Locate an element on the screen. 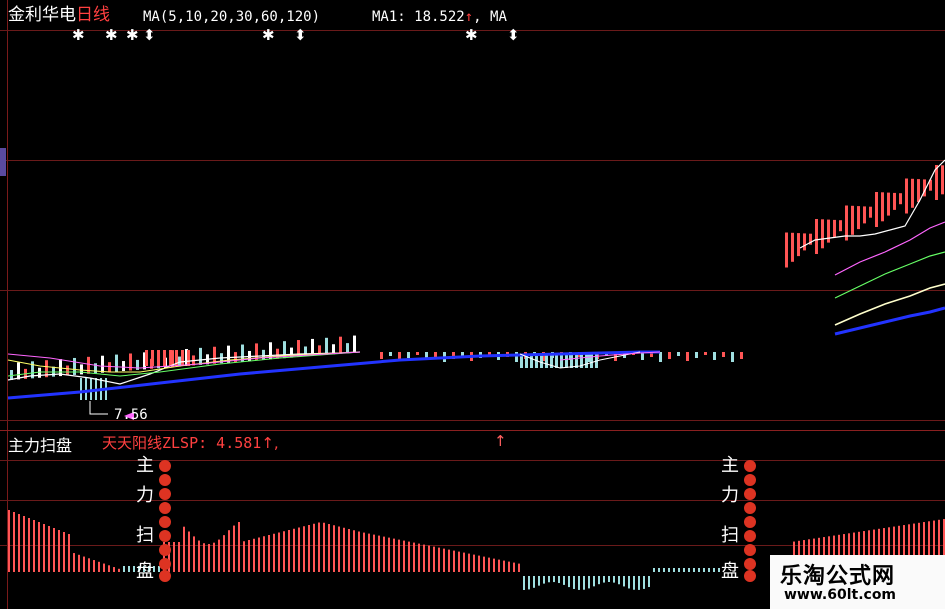  stock-name: 金利华电 is located at coordinates (42, 15).